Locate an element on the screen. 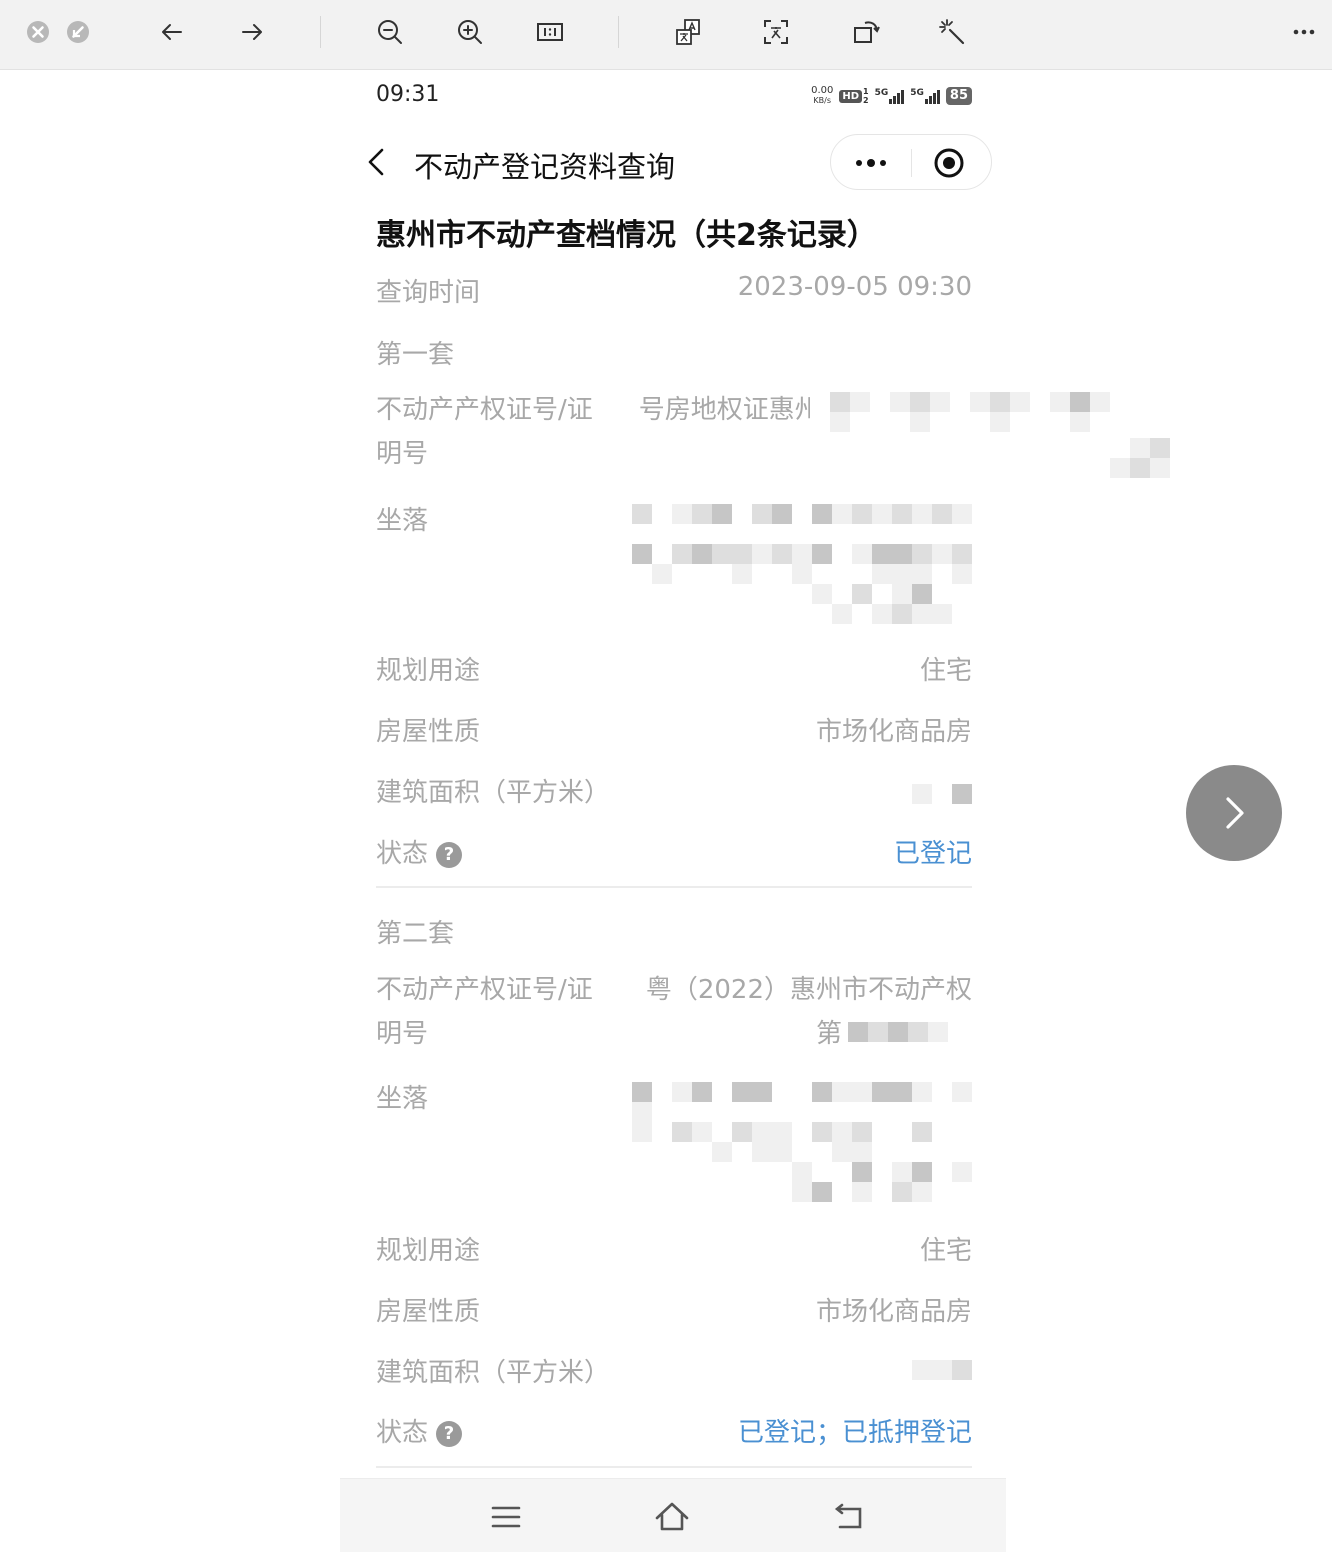  viewer-toolbar is located at coordinates (666, 35).